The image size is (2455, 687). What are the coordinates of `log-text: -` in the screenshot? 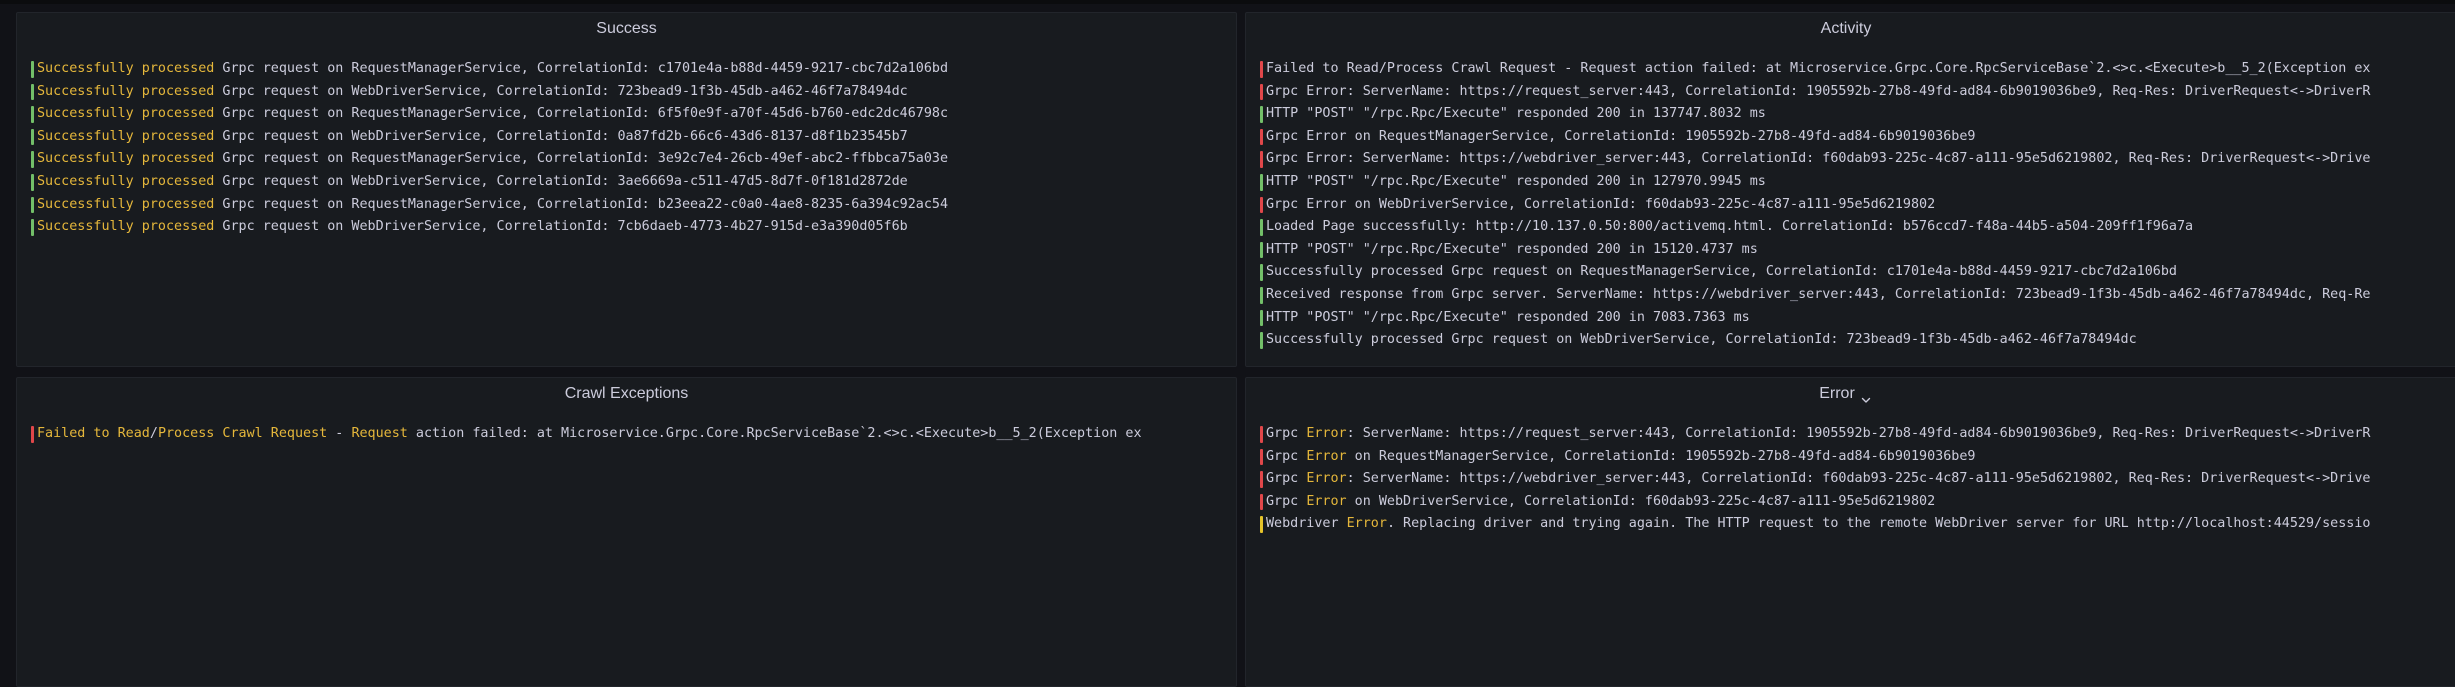 It's located at (339, 433).